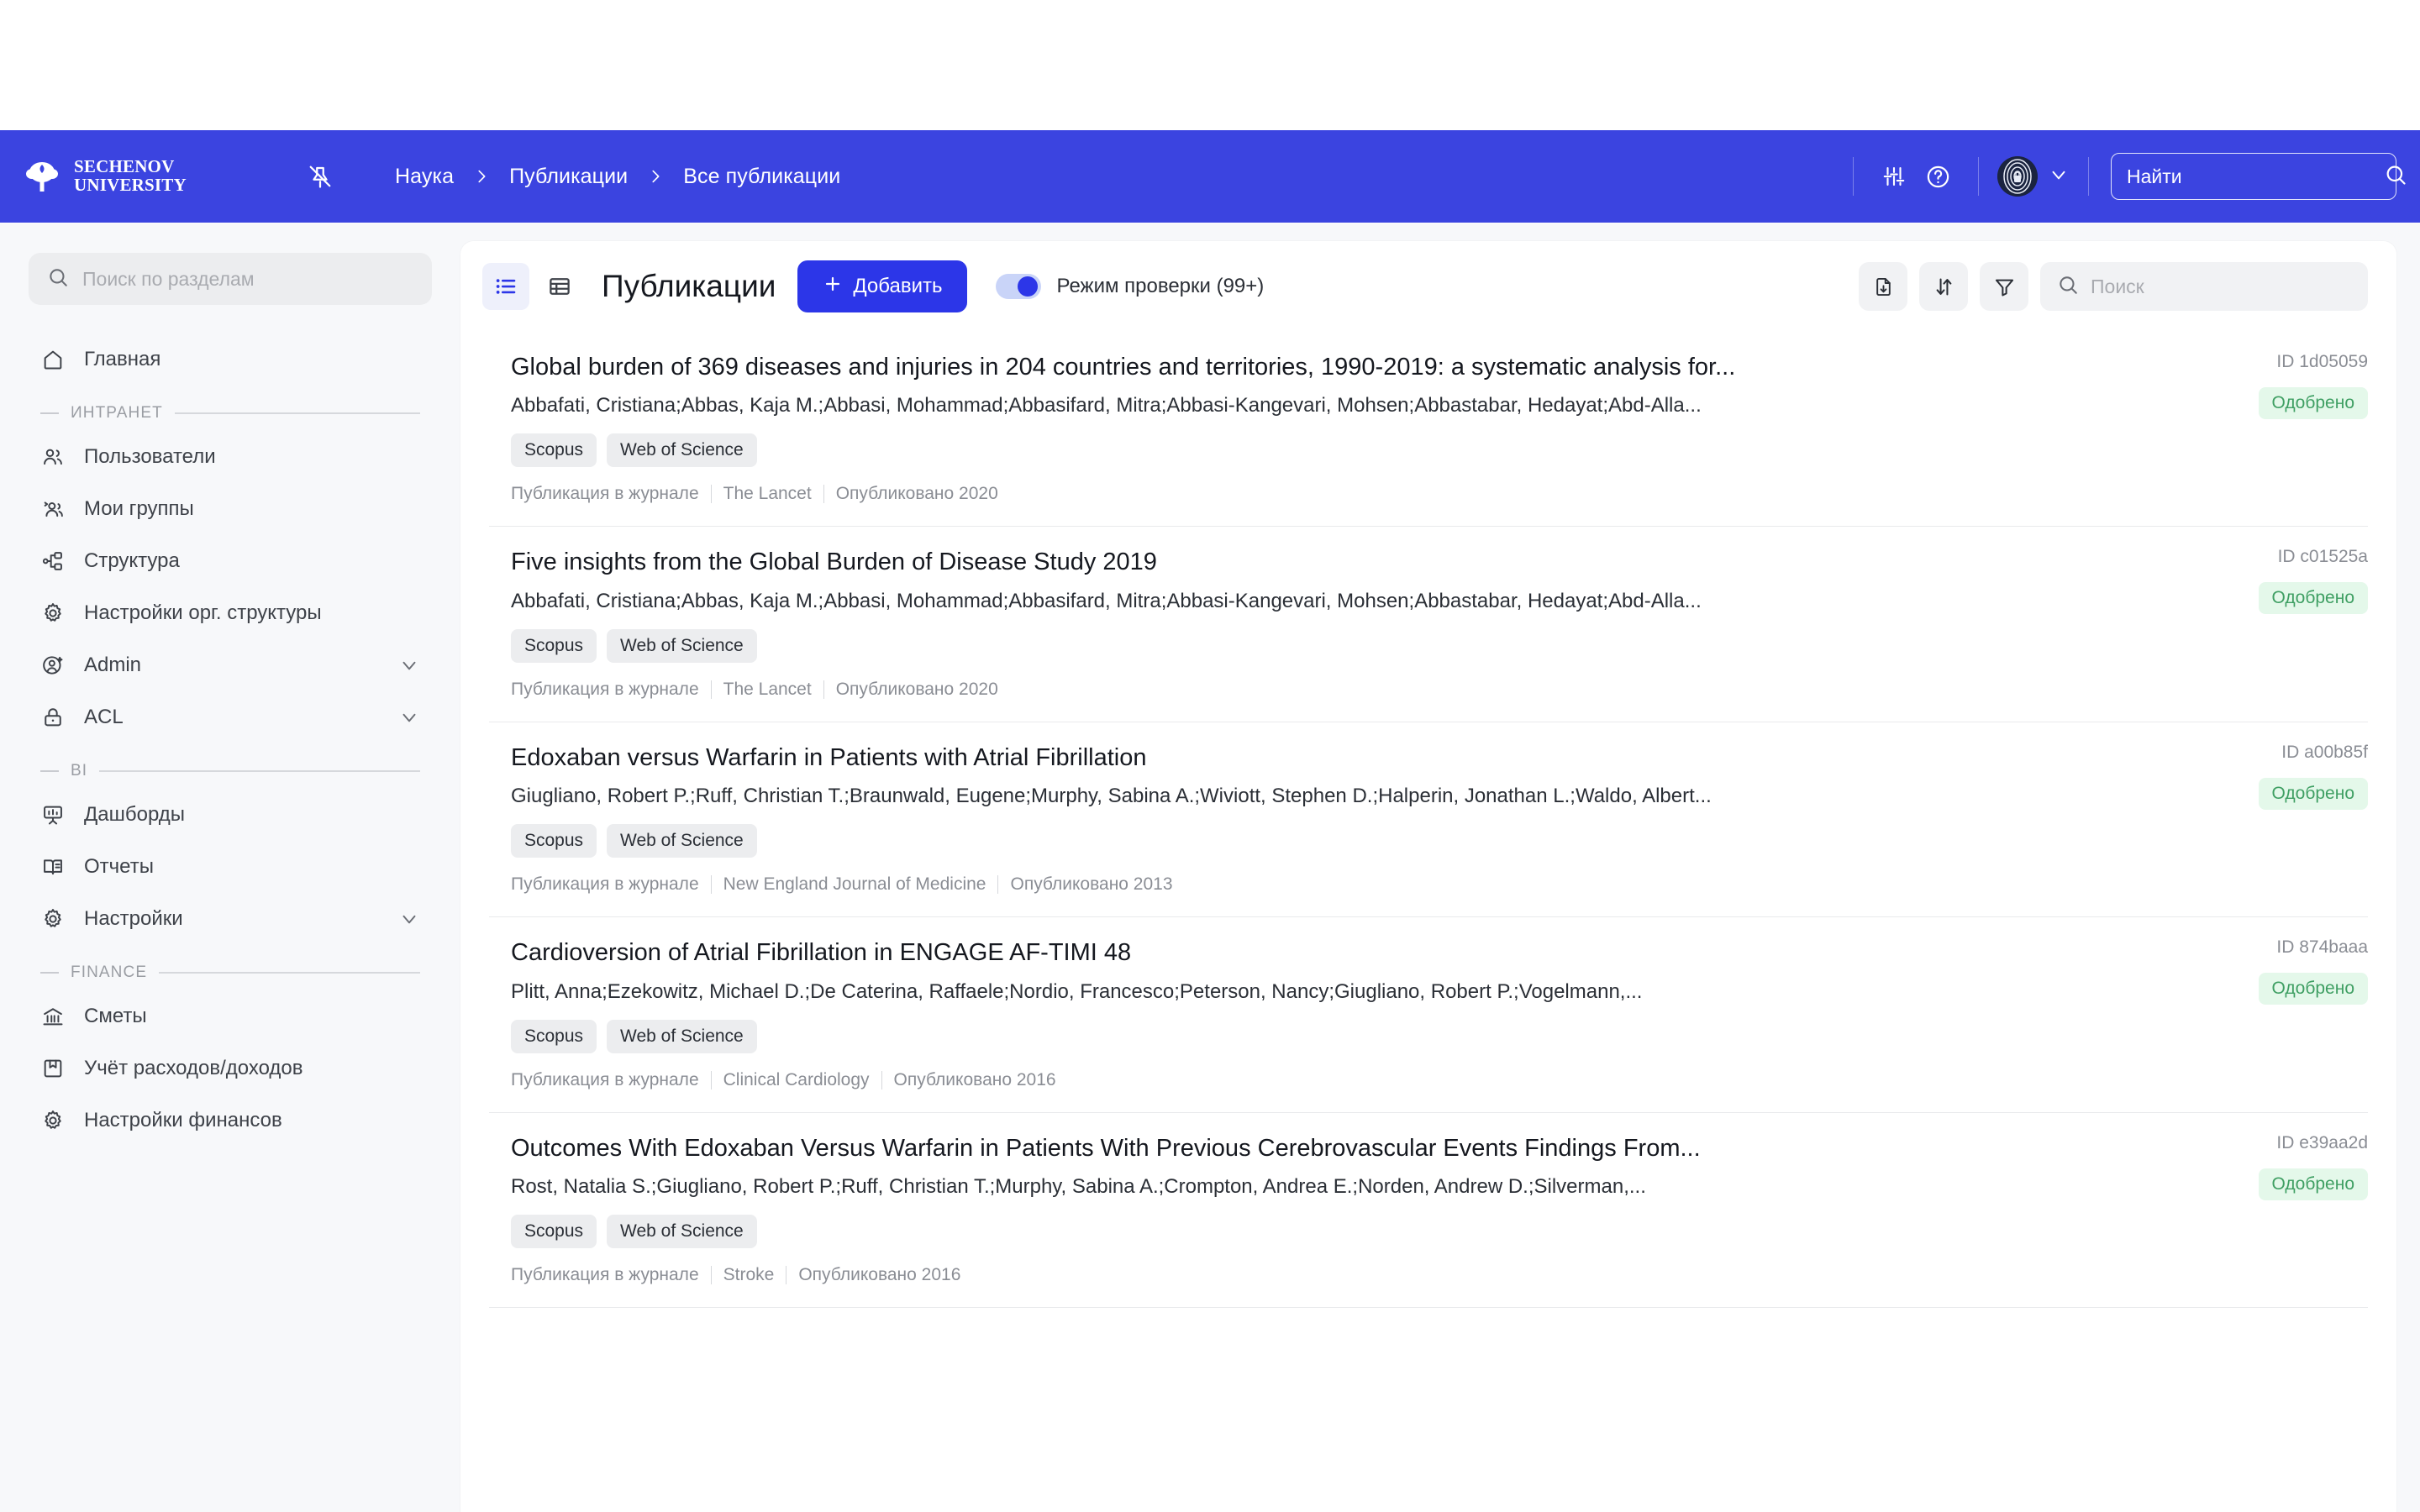 Image resolution: width=2420 pixels, height=1512 pixels. I want to click on sidebar-item-label: Структура, so click(132, 560).